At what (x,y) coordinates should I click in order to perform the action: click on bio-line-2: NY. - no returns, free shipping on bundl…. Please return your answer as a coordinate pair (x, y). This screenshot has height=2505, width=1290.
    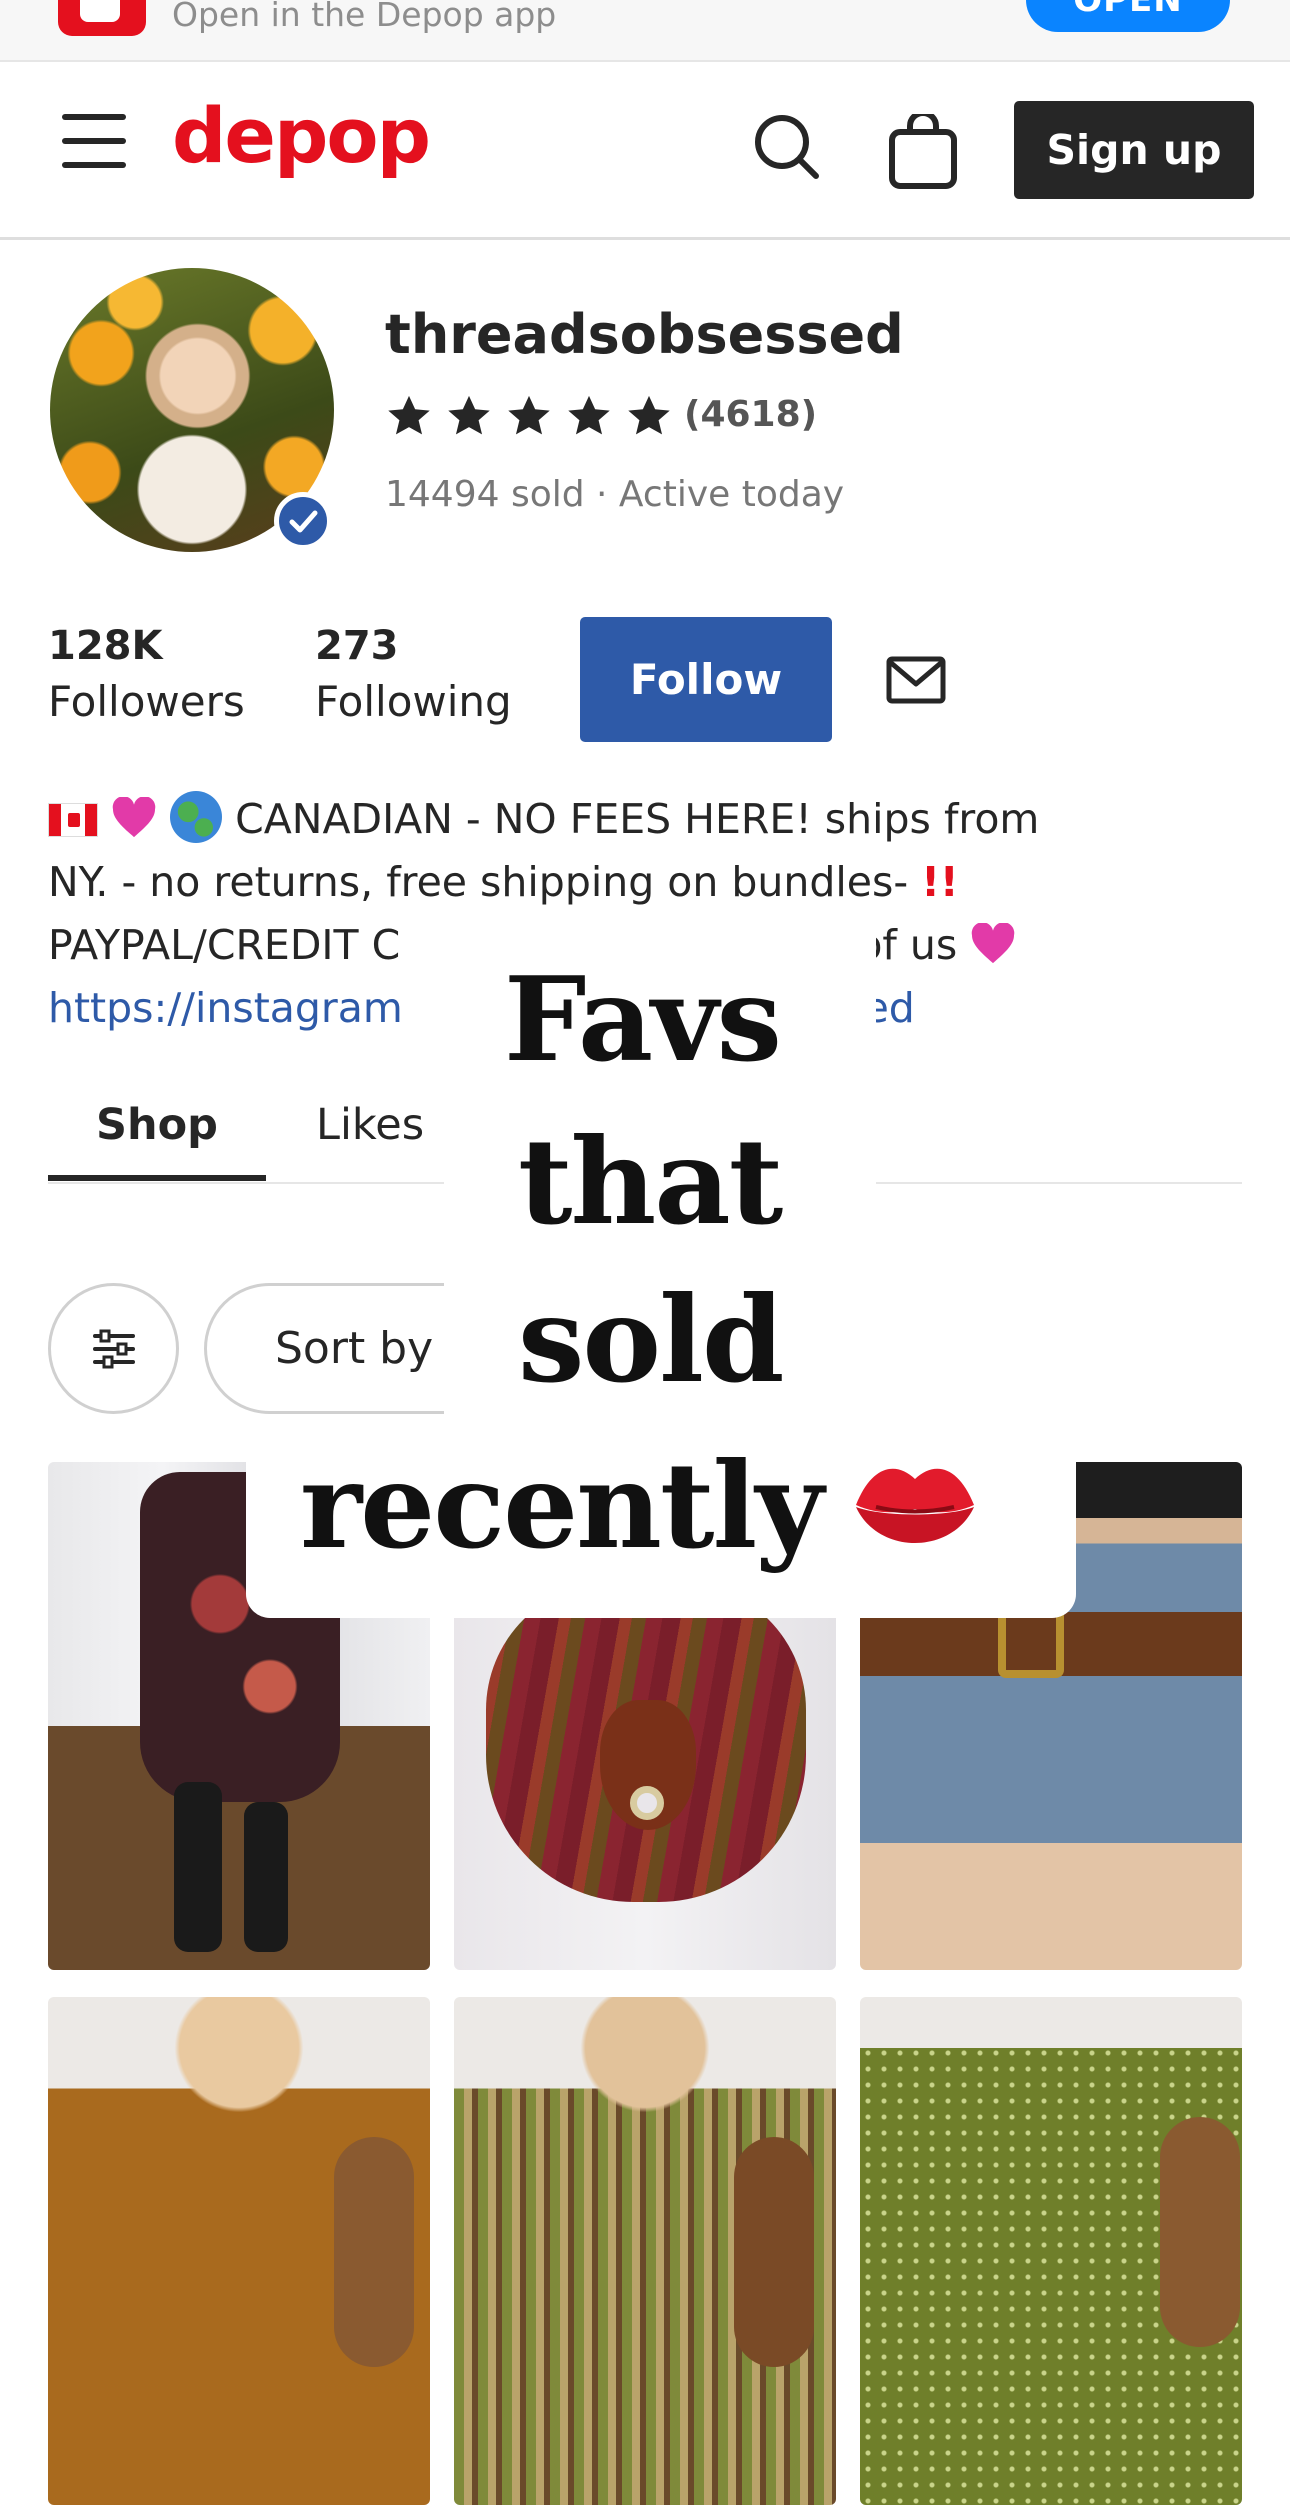
    Looking at the image, I should click on (648, 882).